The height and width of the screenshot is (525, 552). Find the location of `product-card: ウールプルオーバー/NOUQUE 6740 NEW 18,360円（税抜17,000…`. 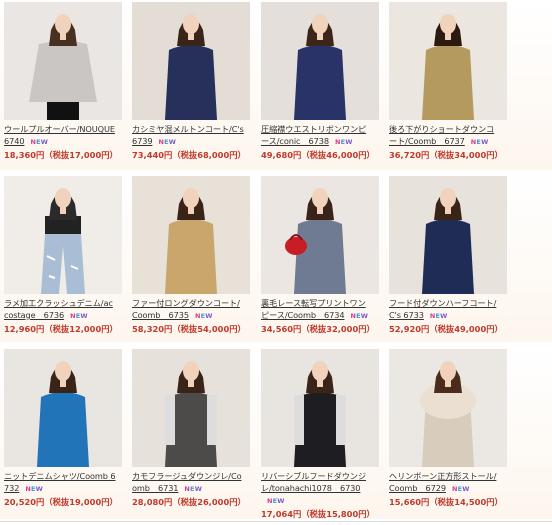

product-card: ウールプルオーバー/NOUQUE 6740 NEW 18,360円（税抜17,000… is located at coordinates (65, 81).